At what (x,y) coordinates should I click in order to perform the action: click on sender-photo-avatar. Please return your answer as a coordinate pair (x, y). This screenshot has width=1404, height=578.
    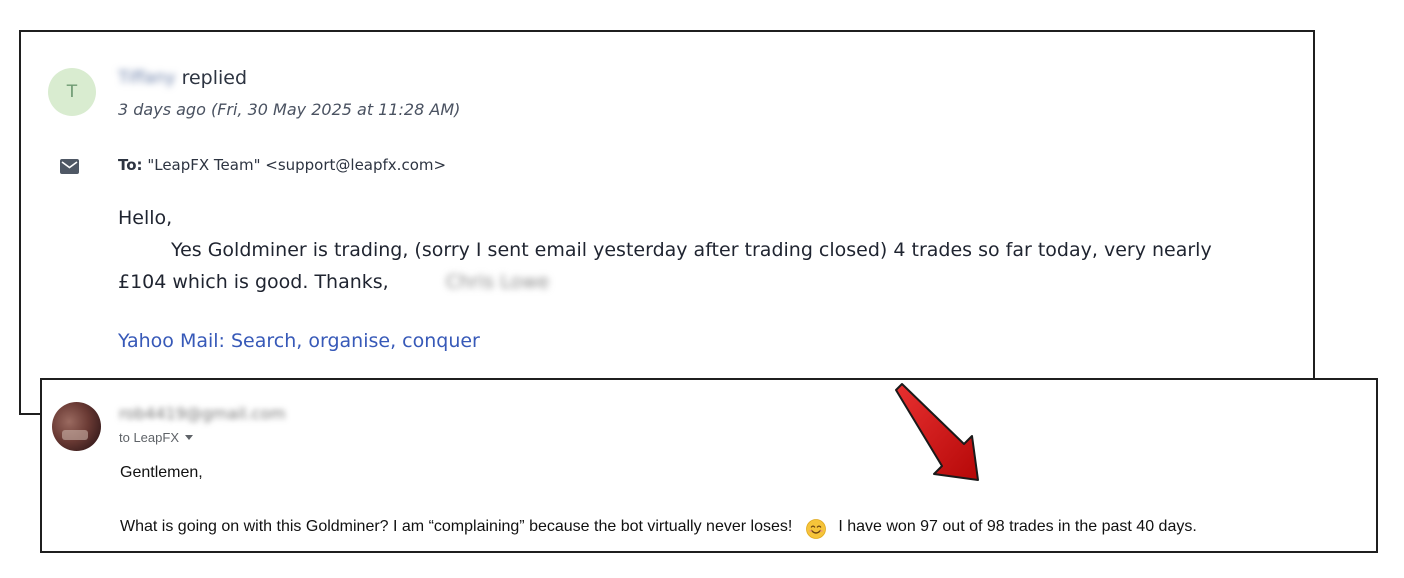
    Looking at the image, I should click on (76, 426).